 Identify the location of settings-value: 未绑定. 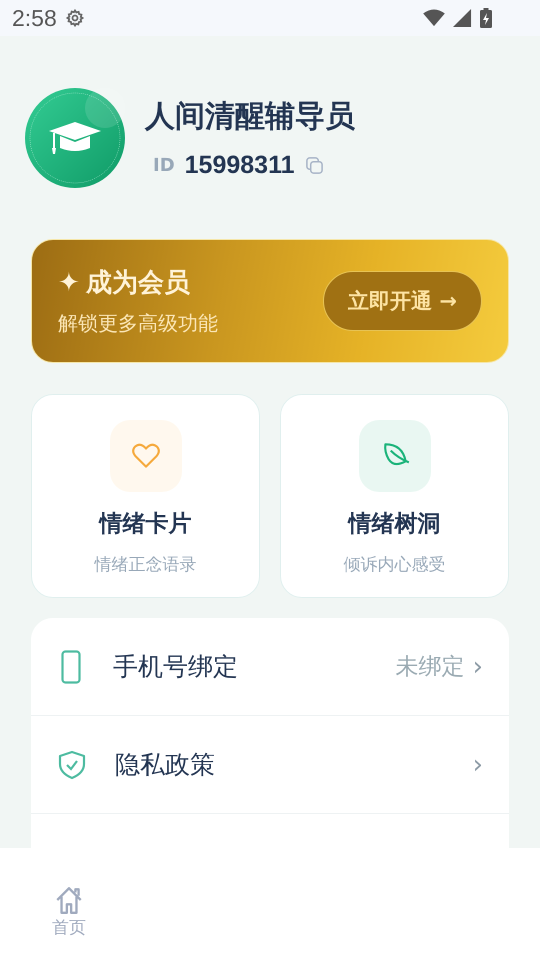
(430, 667).